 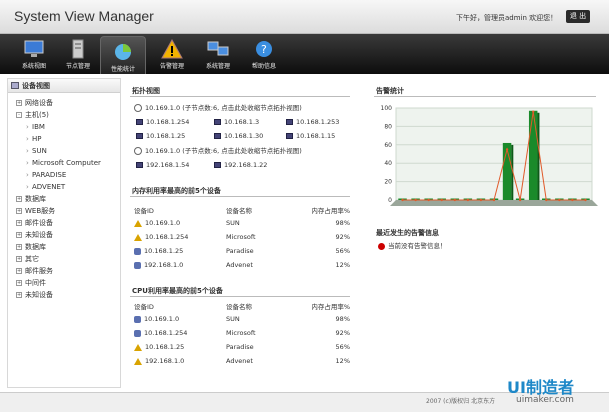 What do you see at coordinates (507, 18) in the screenshot?
I see `welcome-text: 下午好，管理员admin 欢迎您！` at bounding box center [507, 18].